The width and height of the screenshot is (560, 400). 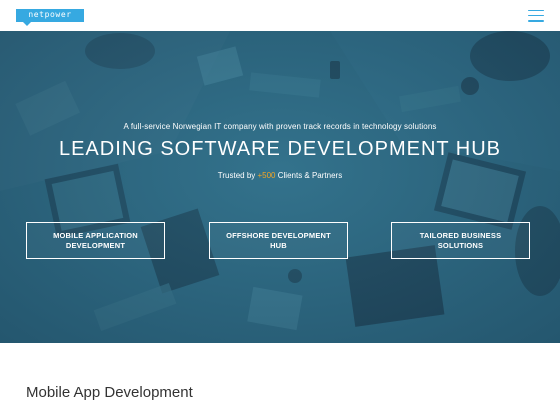 I want to click on button-label: OFFSHORE DEVELOPMENT HUB, so click(x=278, y=241).